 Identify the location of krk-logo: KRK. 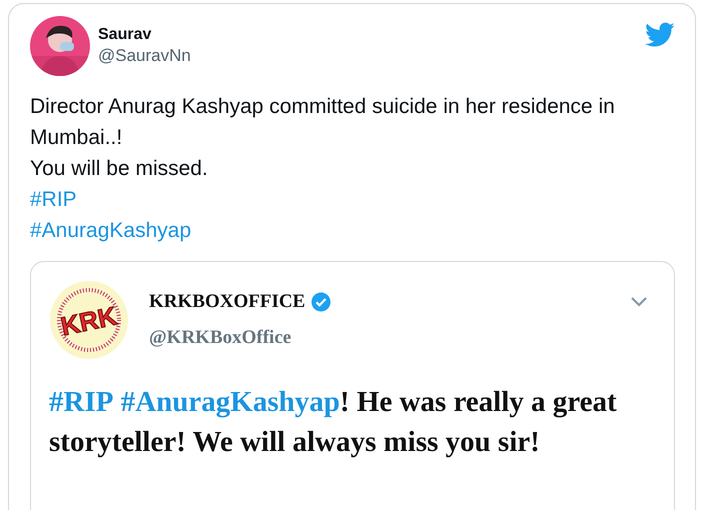
(89, 320).